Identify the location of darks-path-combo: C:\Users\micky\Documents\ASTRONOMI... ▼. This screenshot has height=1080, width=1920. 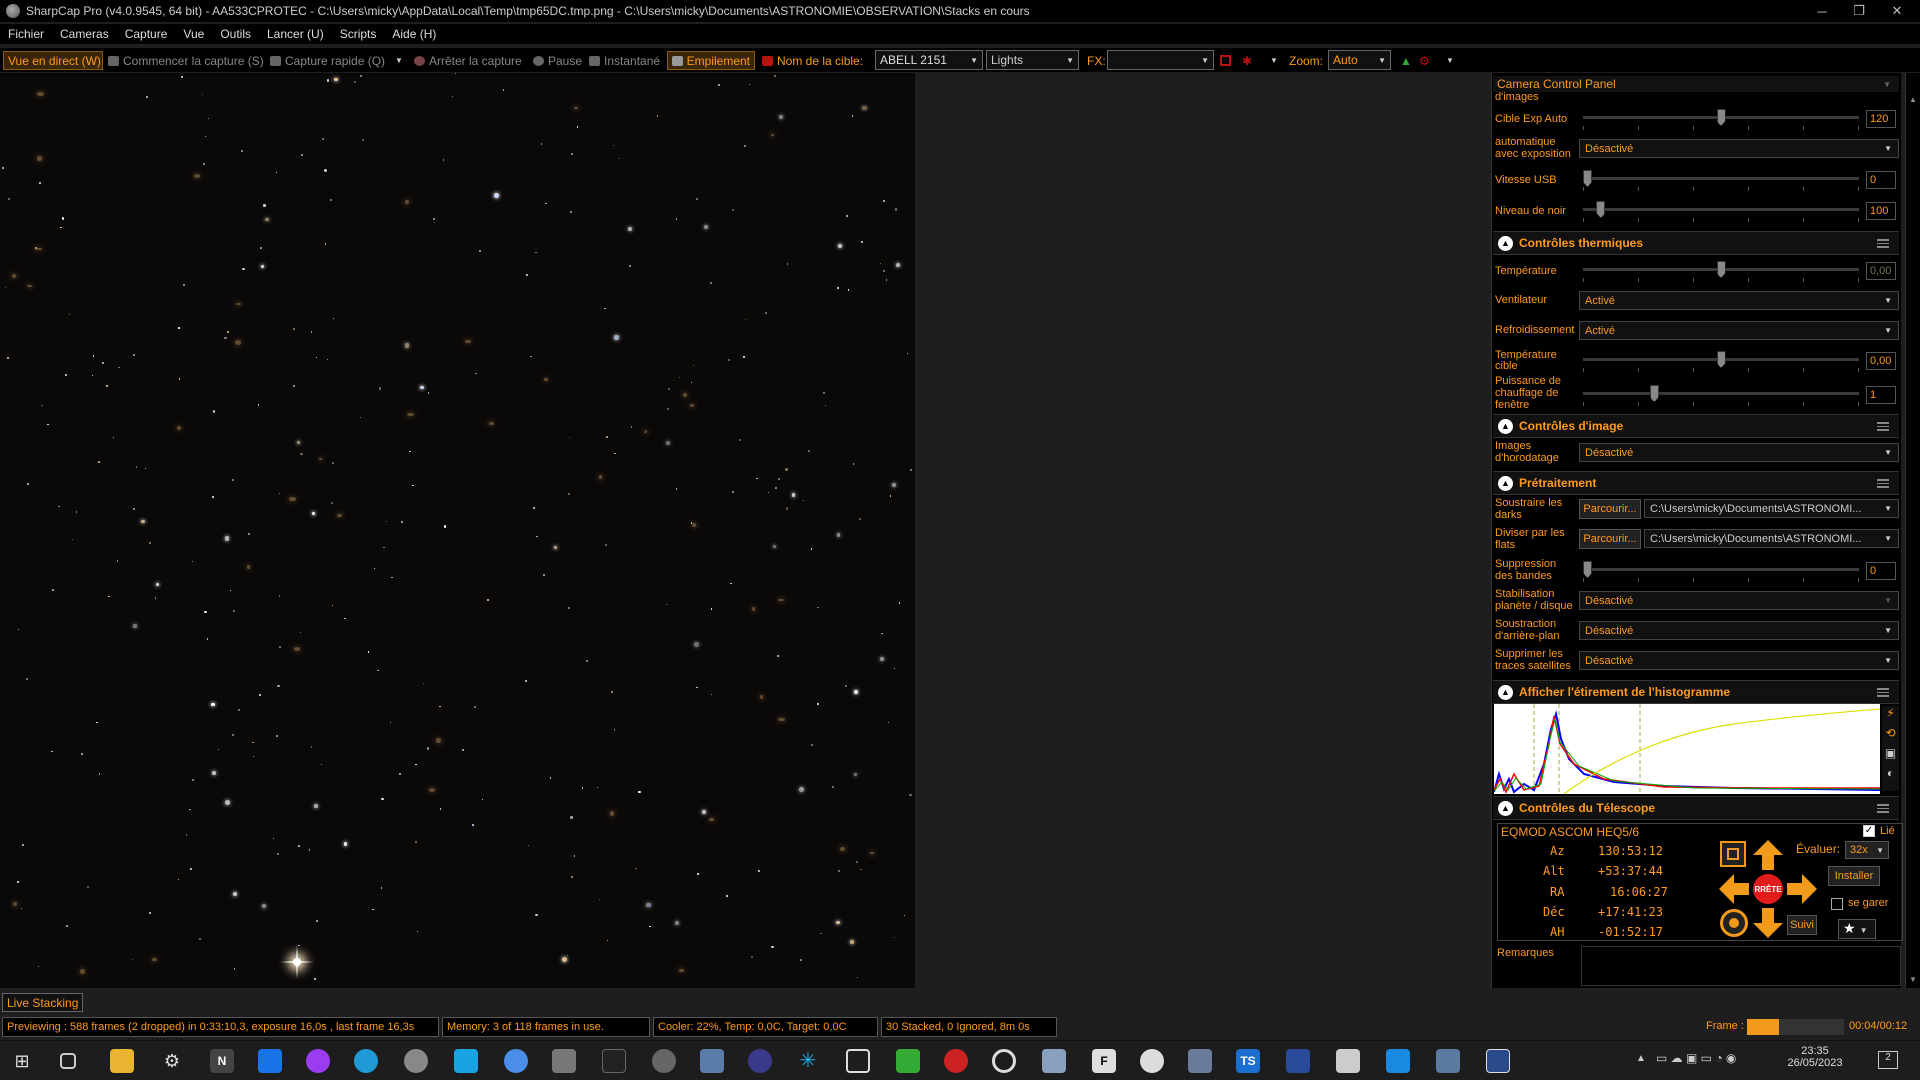
(1771, 508).